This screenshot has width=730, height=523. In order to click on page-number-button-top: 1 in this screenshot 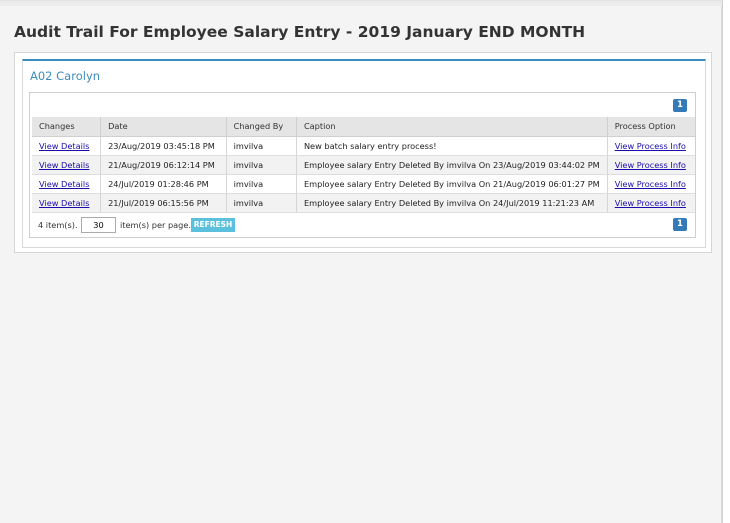, I will do `click(680, 105)`.